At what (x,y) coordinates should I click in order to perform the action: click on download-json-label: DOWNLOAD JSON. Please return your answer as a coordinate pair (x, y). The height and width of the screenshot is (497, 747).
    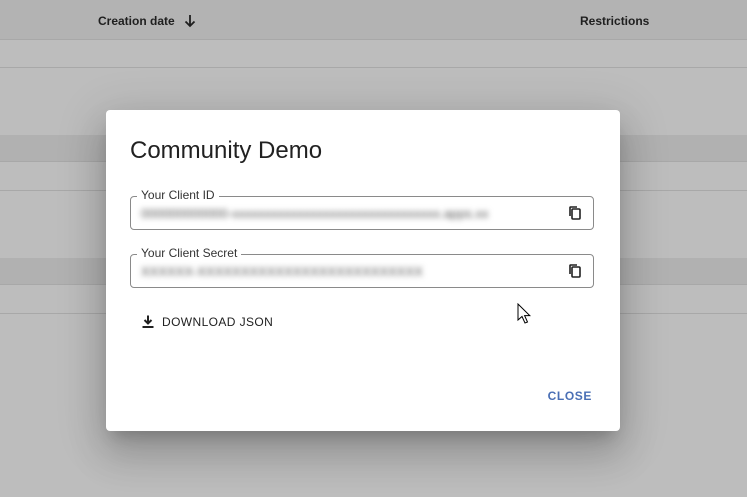
    Looking at the image, I should click on (218, 322).